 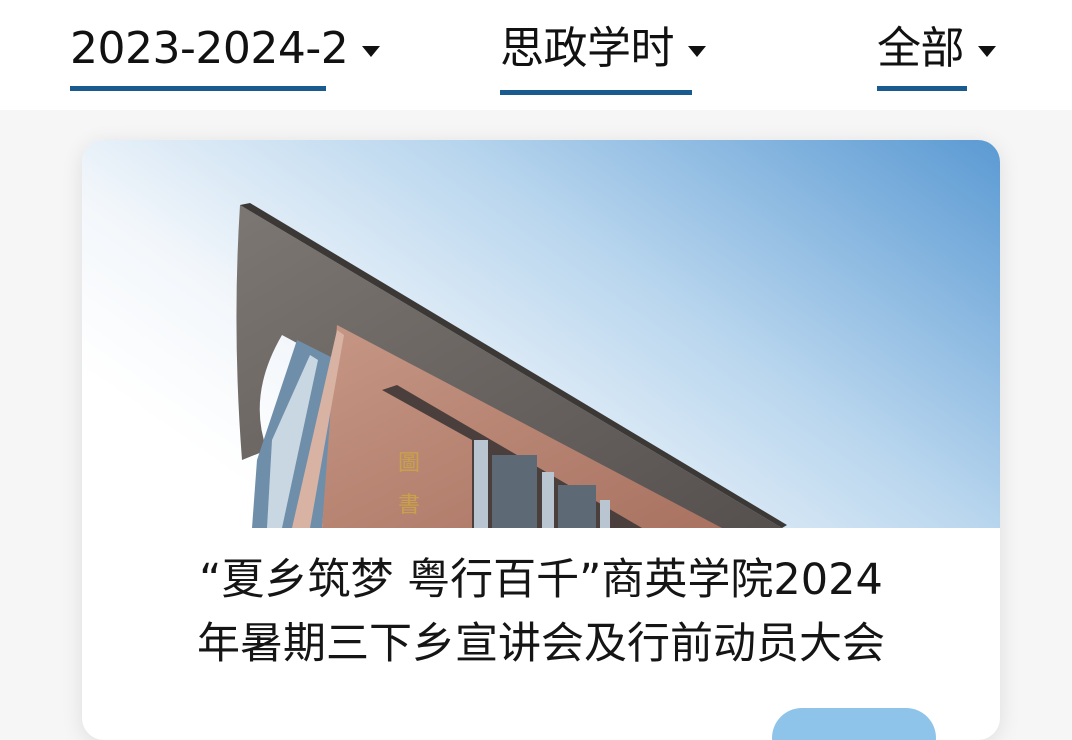 I want to click on event-action-button, so click(x=854, y=724).